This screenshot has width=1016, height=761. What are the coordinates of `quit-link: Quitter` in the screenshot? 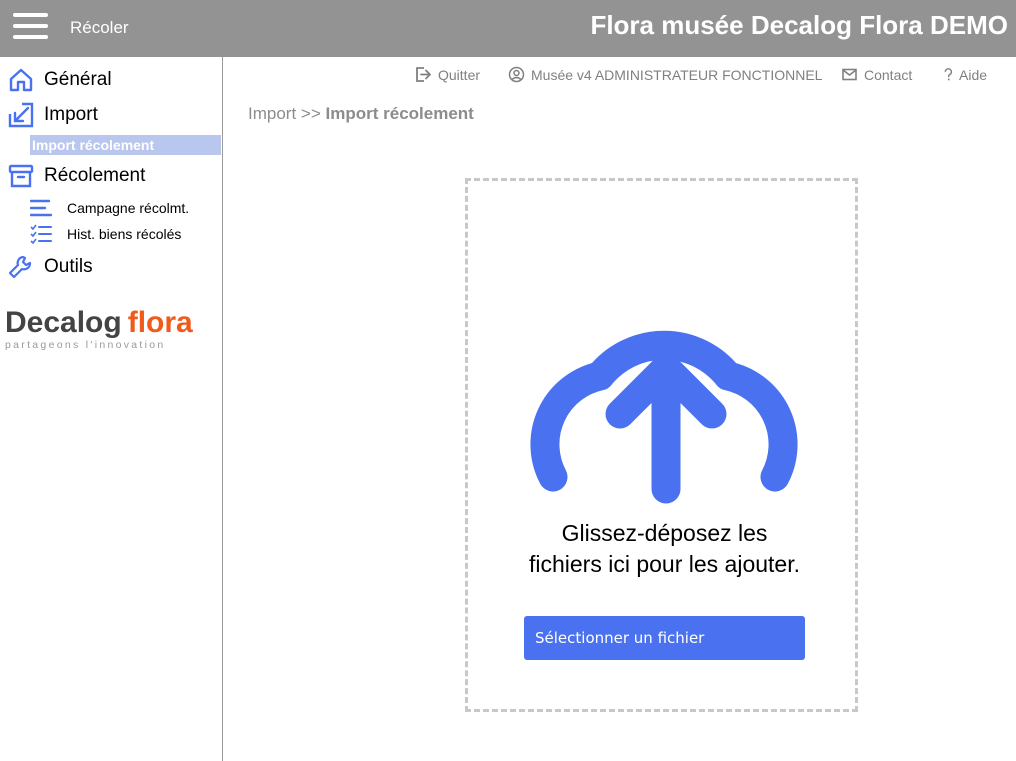 It's located at (447, 74).